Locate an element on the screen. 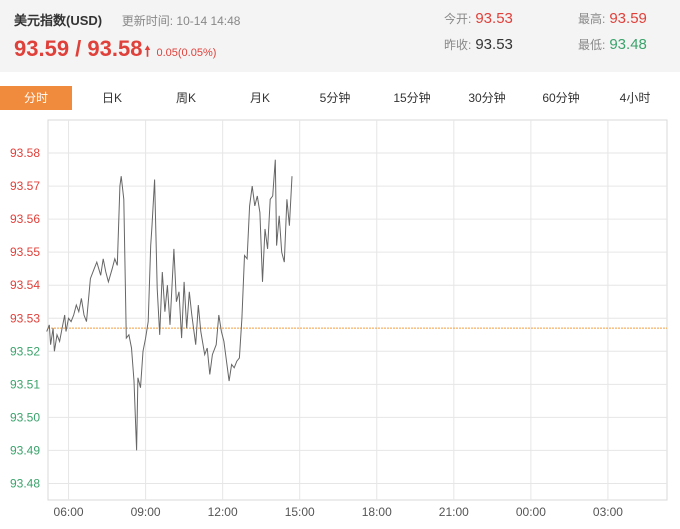 This screenshot has height=529, width=680. y-tick-label: 93.54 is located at coordinates (25, 285).